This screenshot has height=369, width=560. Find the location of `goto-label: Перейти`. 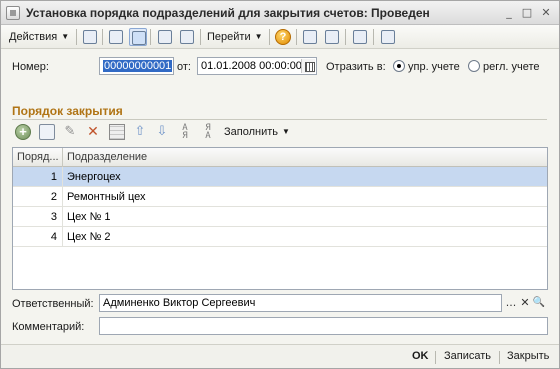

goto-label: Перейти is located at coordinates (229, 37).